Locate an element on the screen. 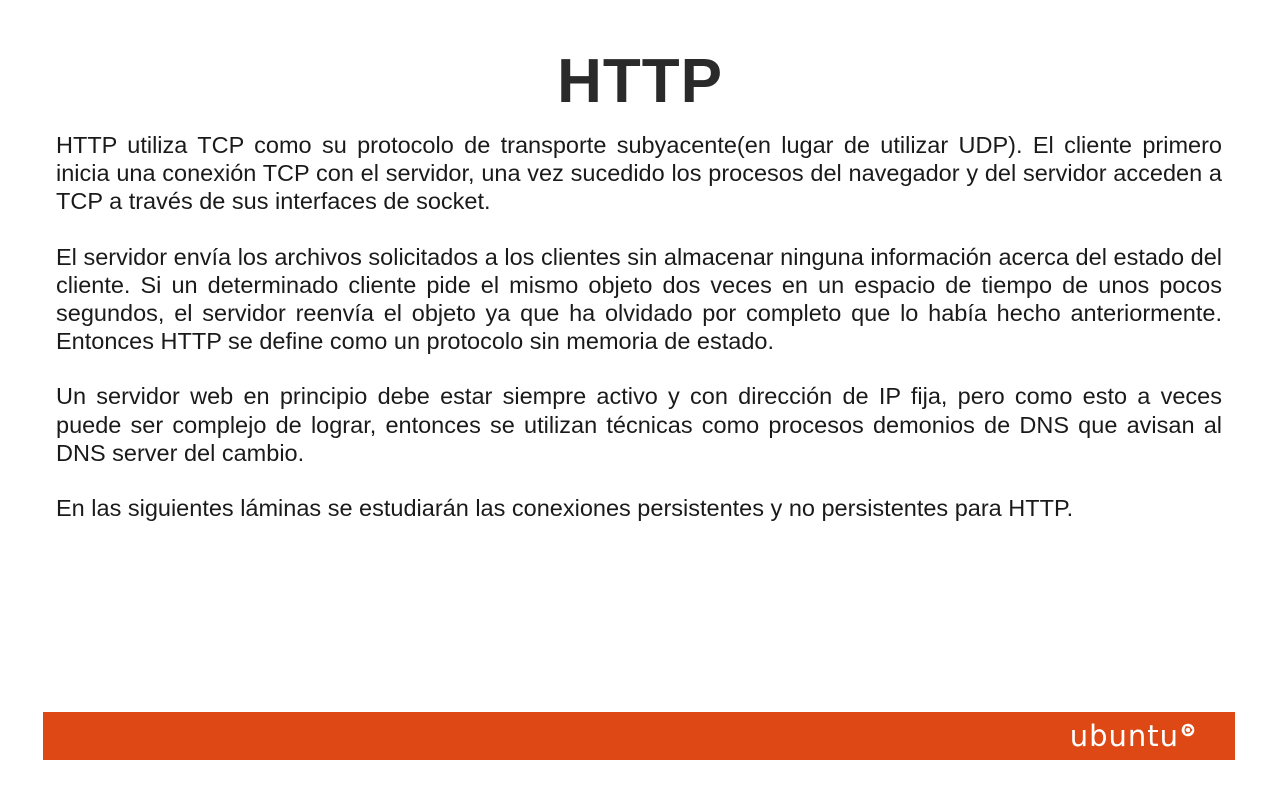  slide-title: HTTP is located at coordinates (640, 81).